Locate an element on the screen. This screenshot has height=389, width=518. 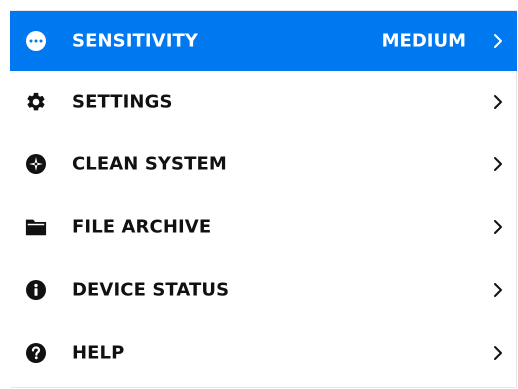
menu-item-label: SENSITIVITY is located at coordinates (135, 41).